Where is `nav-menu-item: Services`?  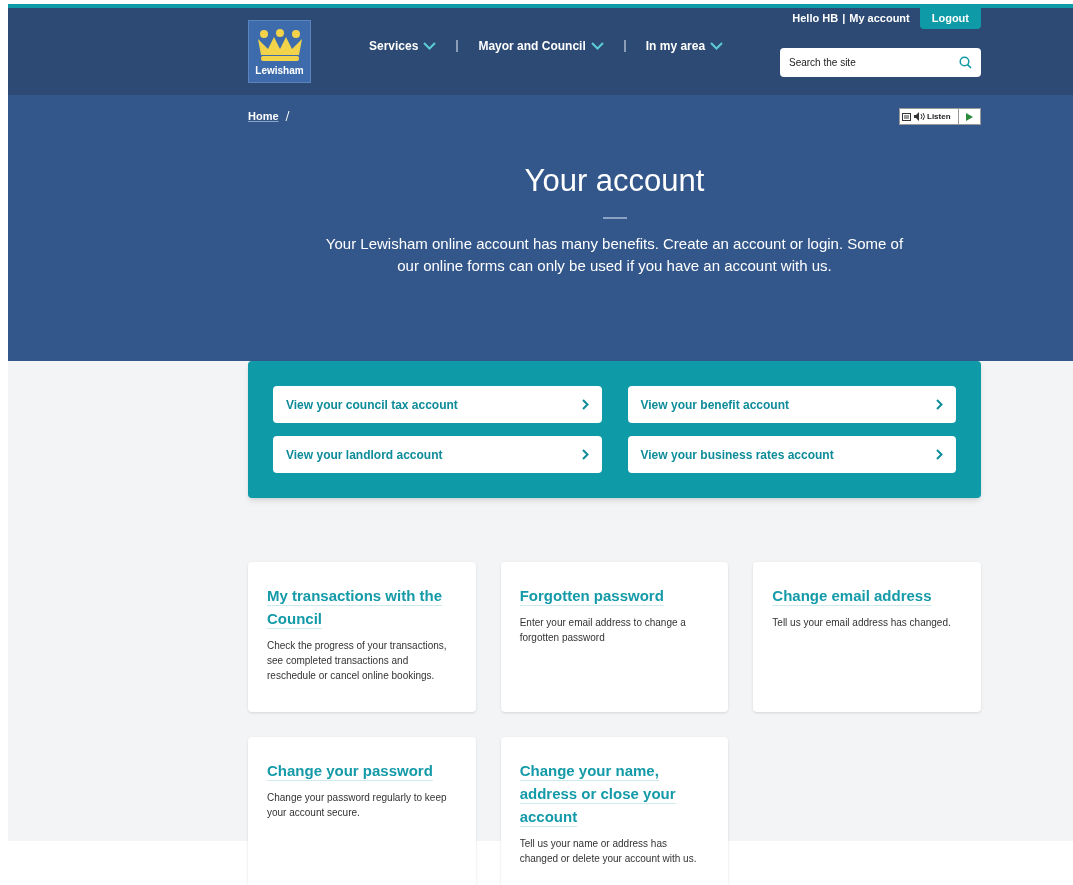 nav-menu-item: Services is located at coordinates (403, 46).